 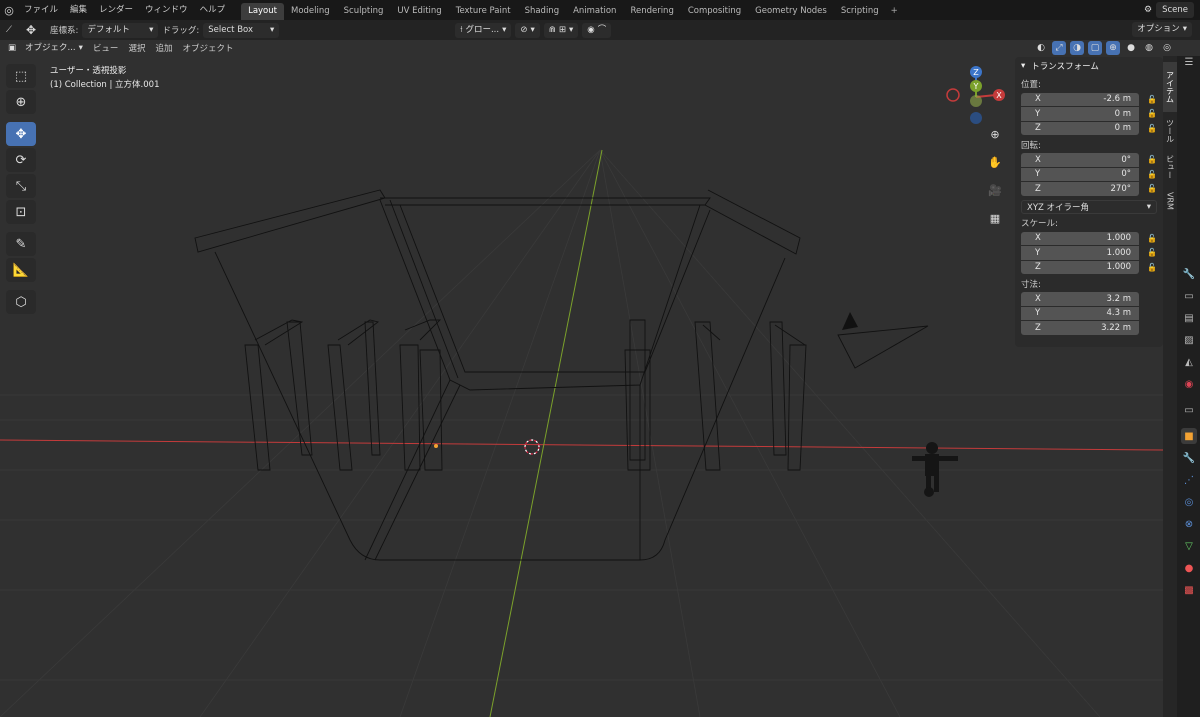 I want to click on tab-animation: Animation, so click(x=594, y=11).